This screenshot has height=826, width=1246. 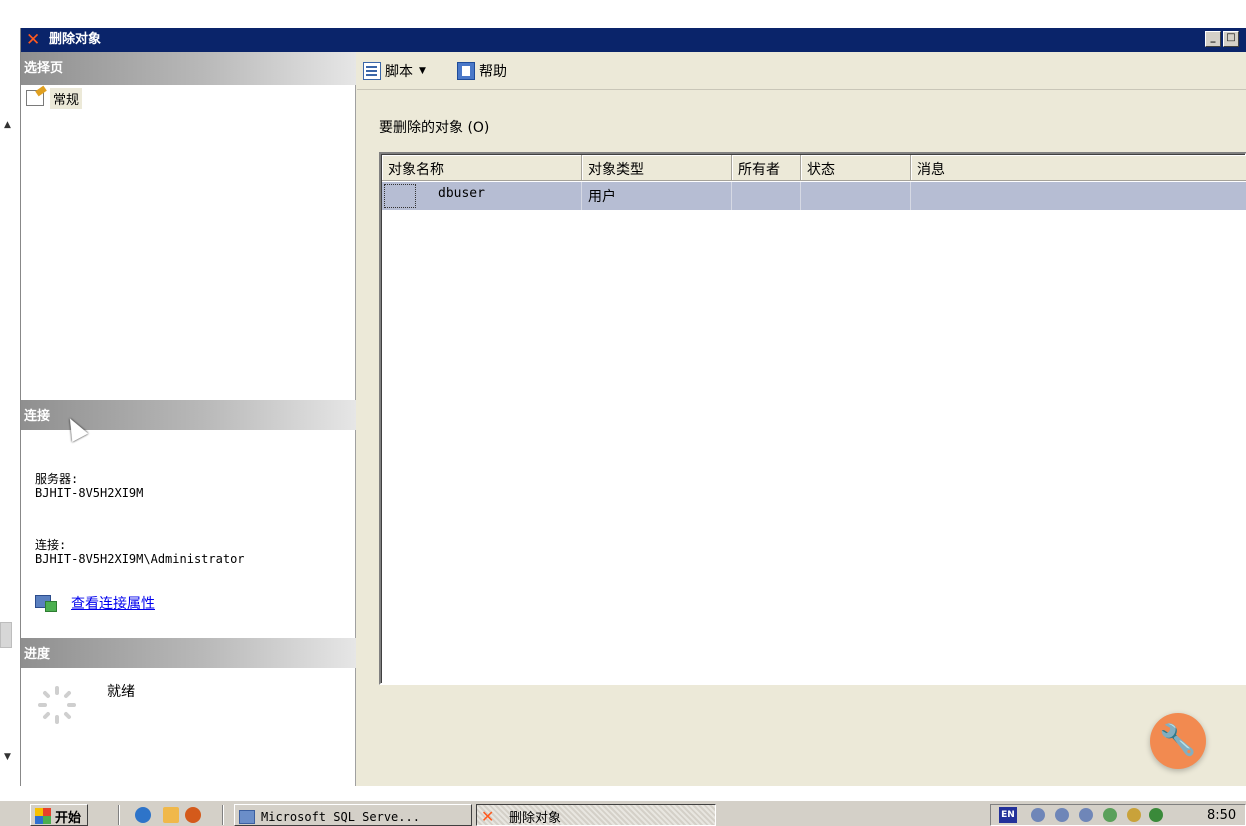 What do you see at coordinates (482, 168) in the screenshot?
I see `column-header-object-name: 对象名称` at bounding box center [482, 168].